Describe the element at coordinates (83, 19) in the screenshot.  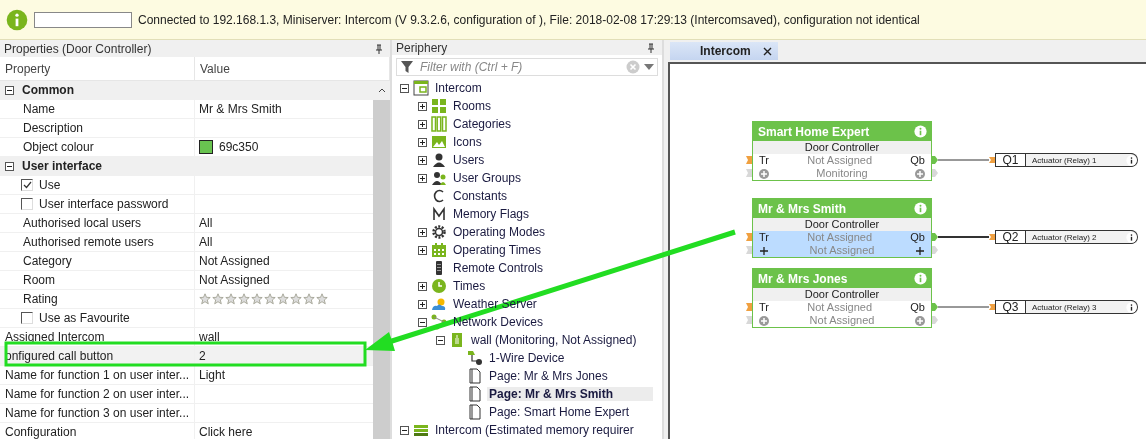
I see `status-field` at that location.